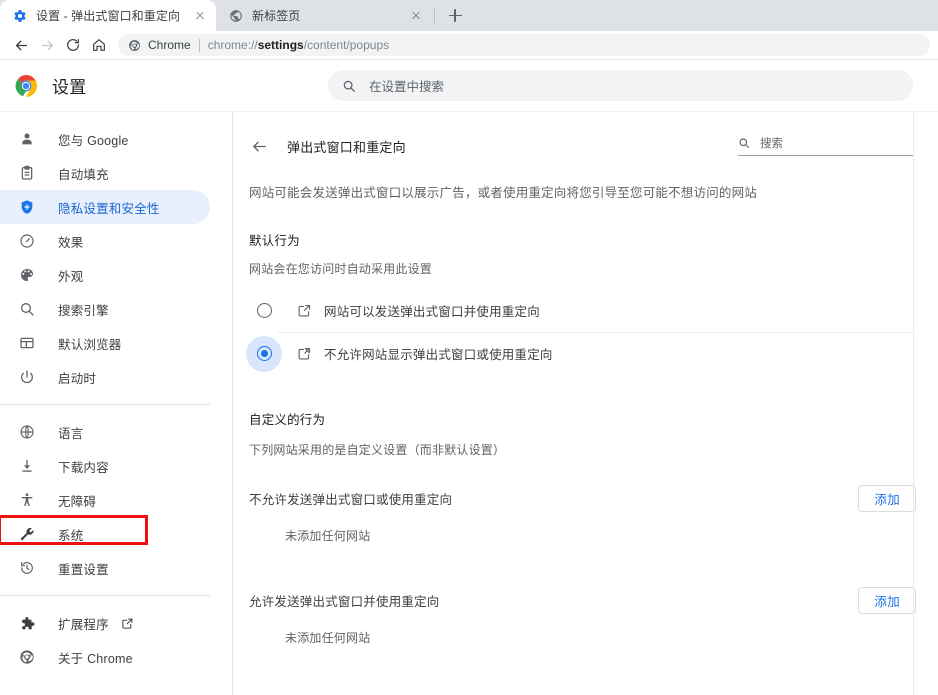 The height and width of the screenshot is (695, 938). What do you see at coordinates (105, 377) in the screenshot?
I see `sidebar-item-on-startup: 启动时` at bounding box center [105, 377].